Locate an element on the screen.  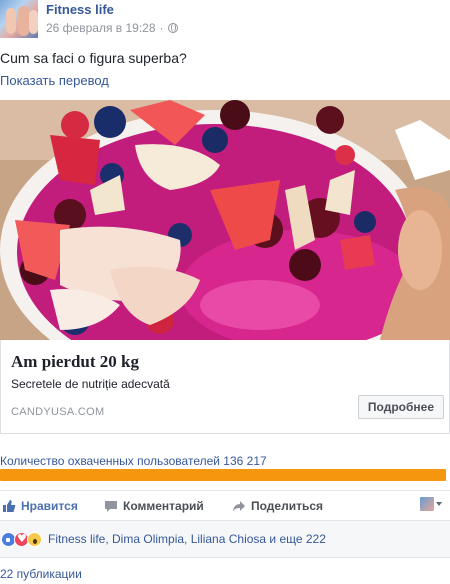
action-bar: Нравится Комментарий Поделиться is located at coordinates (225, 505).